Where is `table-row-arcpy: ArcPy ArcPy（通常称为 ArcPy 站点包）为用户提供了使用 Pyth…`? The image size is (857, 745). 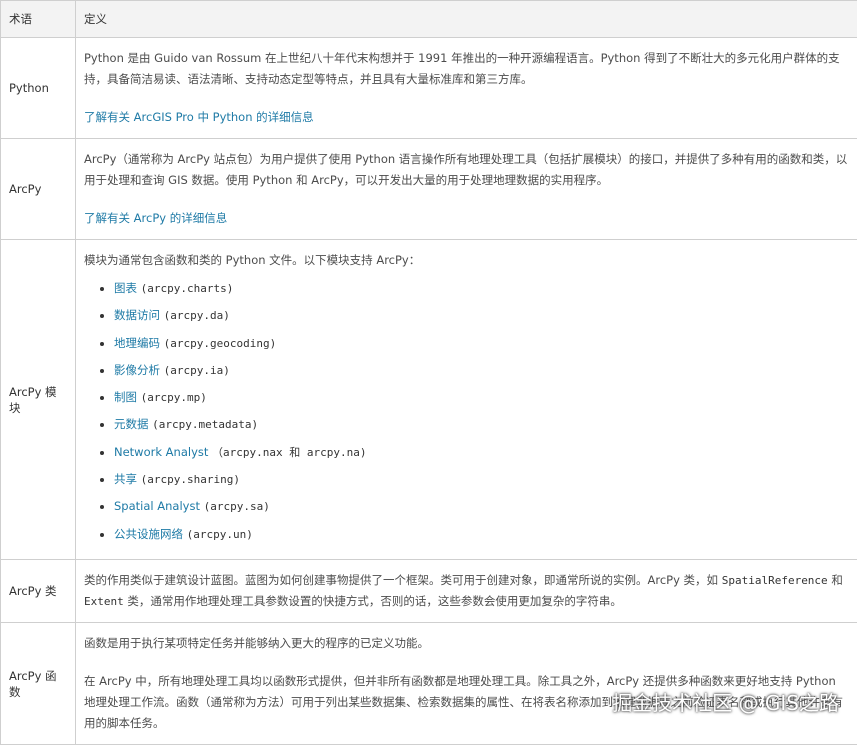 table-row-arcpy: ArcPy ArcPy（通常称为 ArcPy 站点包）为用户提供了使用 Pyth… is located at coordinates (429, 189).